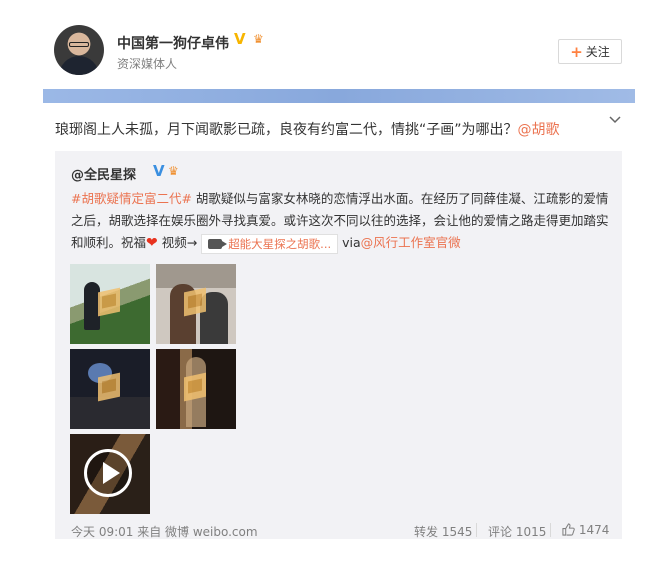 Image resolution: width=670 pixels, height=570 pixels. Describe the element at coordinates (177, 242) in the screenshot. I see `video-arrow-text: 视频→` at that location.